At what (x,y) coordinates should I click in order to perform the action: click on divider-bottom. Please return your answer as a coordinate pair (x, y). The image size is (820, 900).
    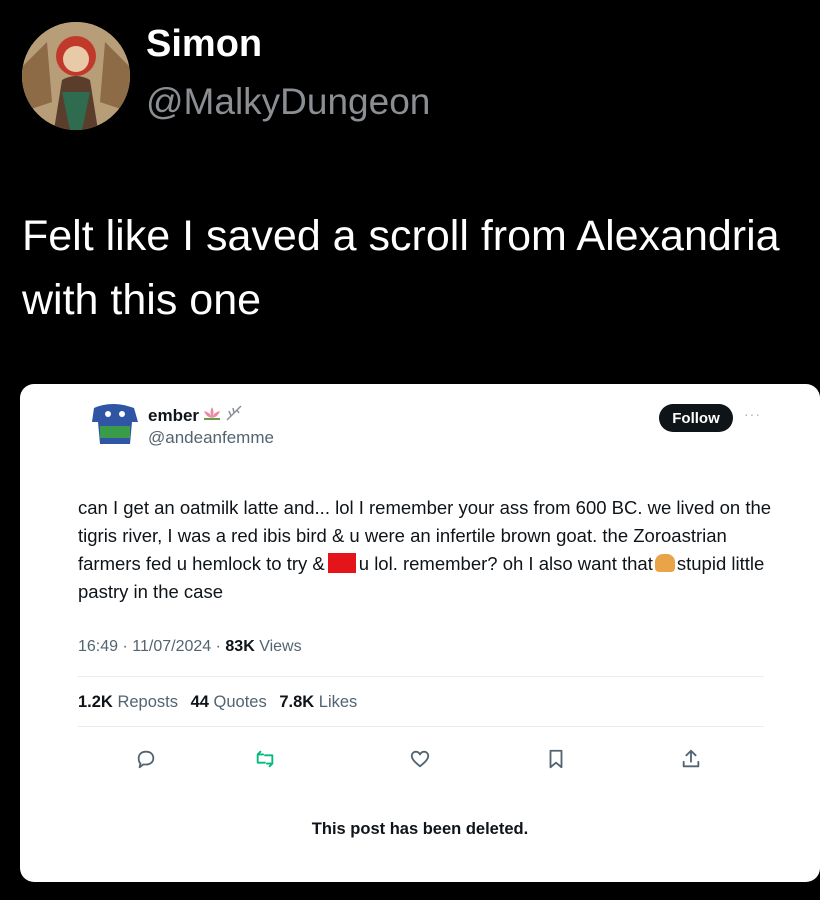
    Looking at the image, I should click on (421, 726).